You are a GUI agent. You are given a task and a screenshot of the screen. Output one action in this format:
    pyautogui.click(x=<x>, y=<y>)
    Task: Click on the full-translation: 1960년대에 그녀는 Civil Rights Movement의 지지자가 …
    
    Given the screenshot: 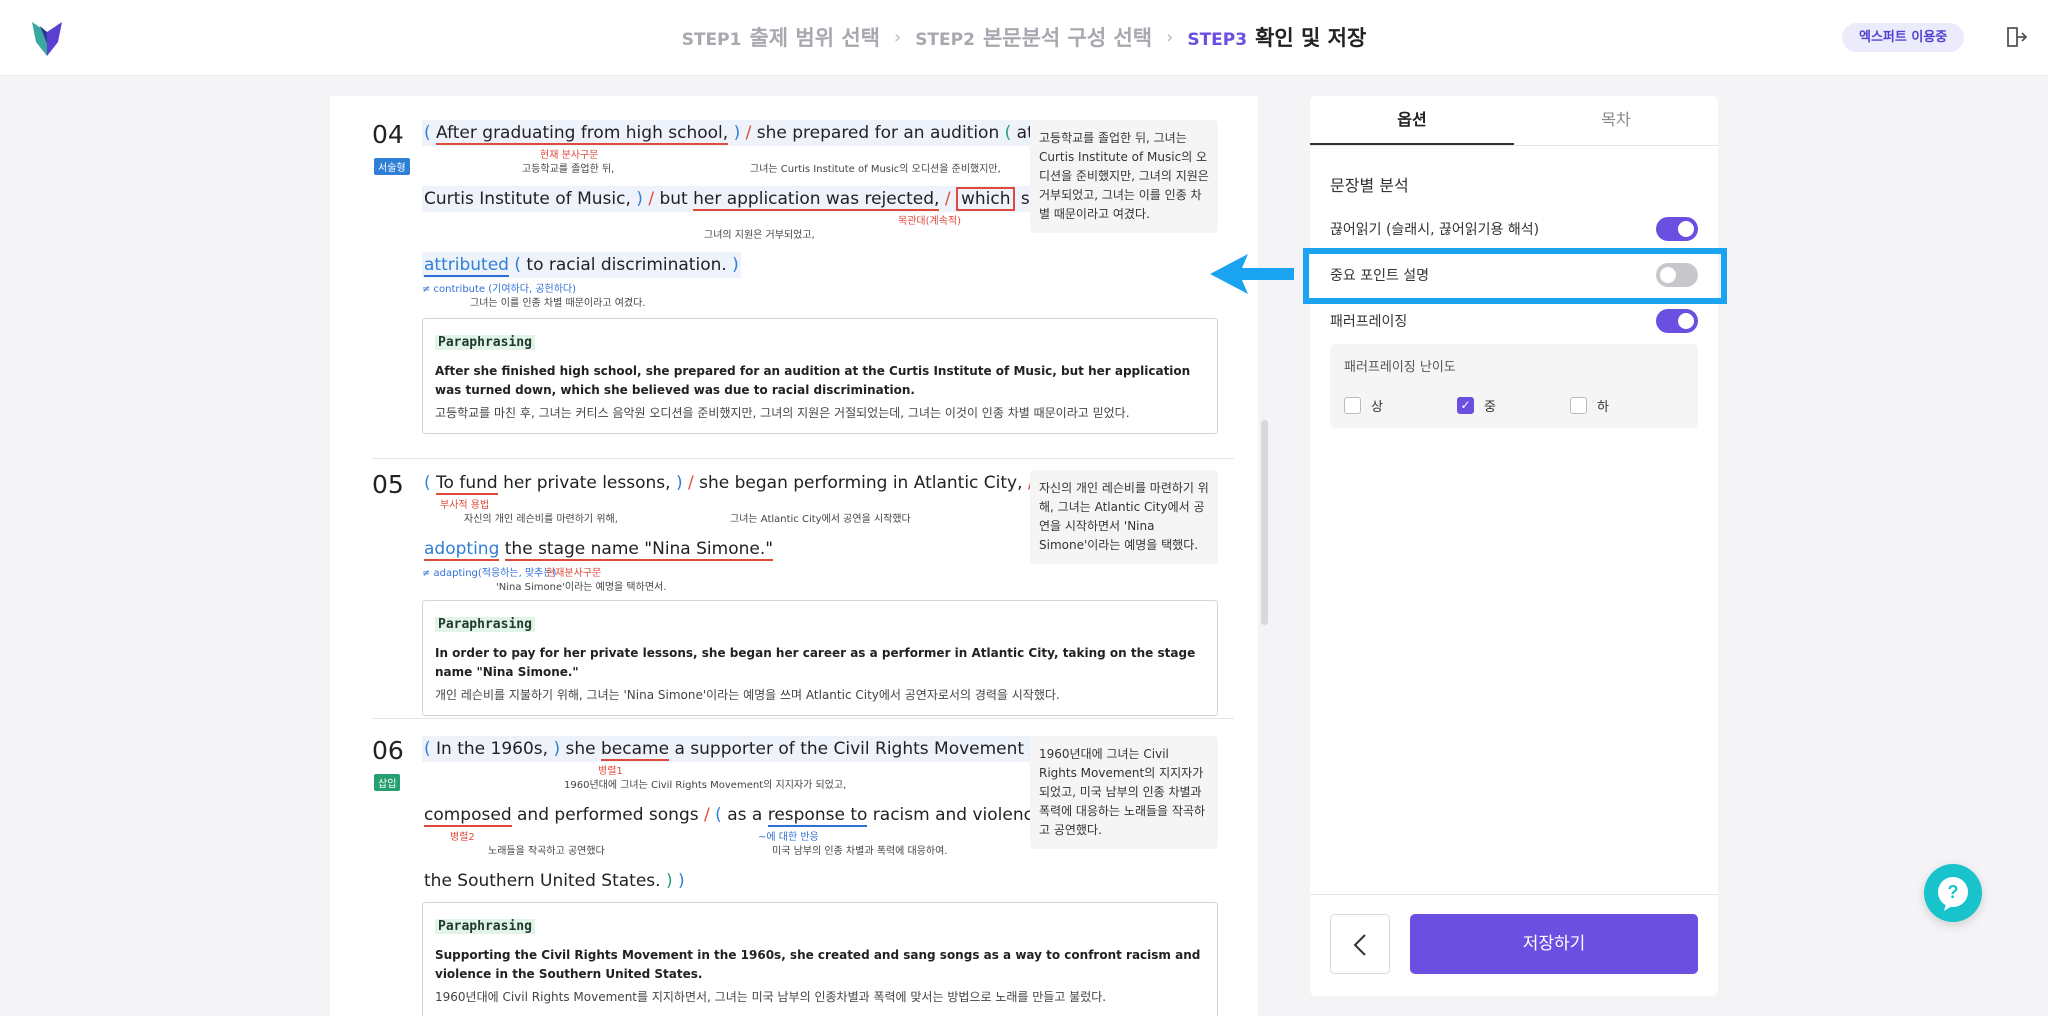 What is the action you would take?
    pyautogui.click(x=1124, y=792)
    